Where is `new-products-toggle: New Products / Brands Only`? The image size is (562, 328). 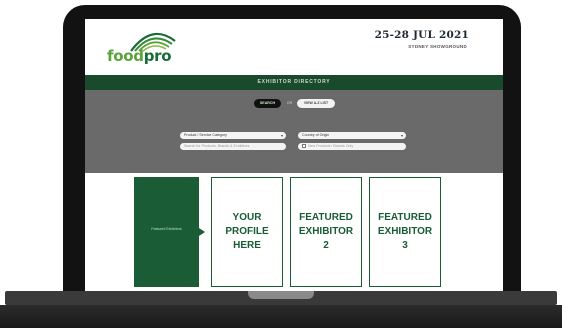
new-products-toggle: New Products / Brands Only is located at coordinates (352, 146).